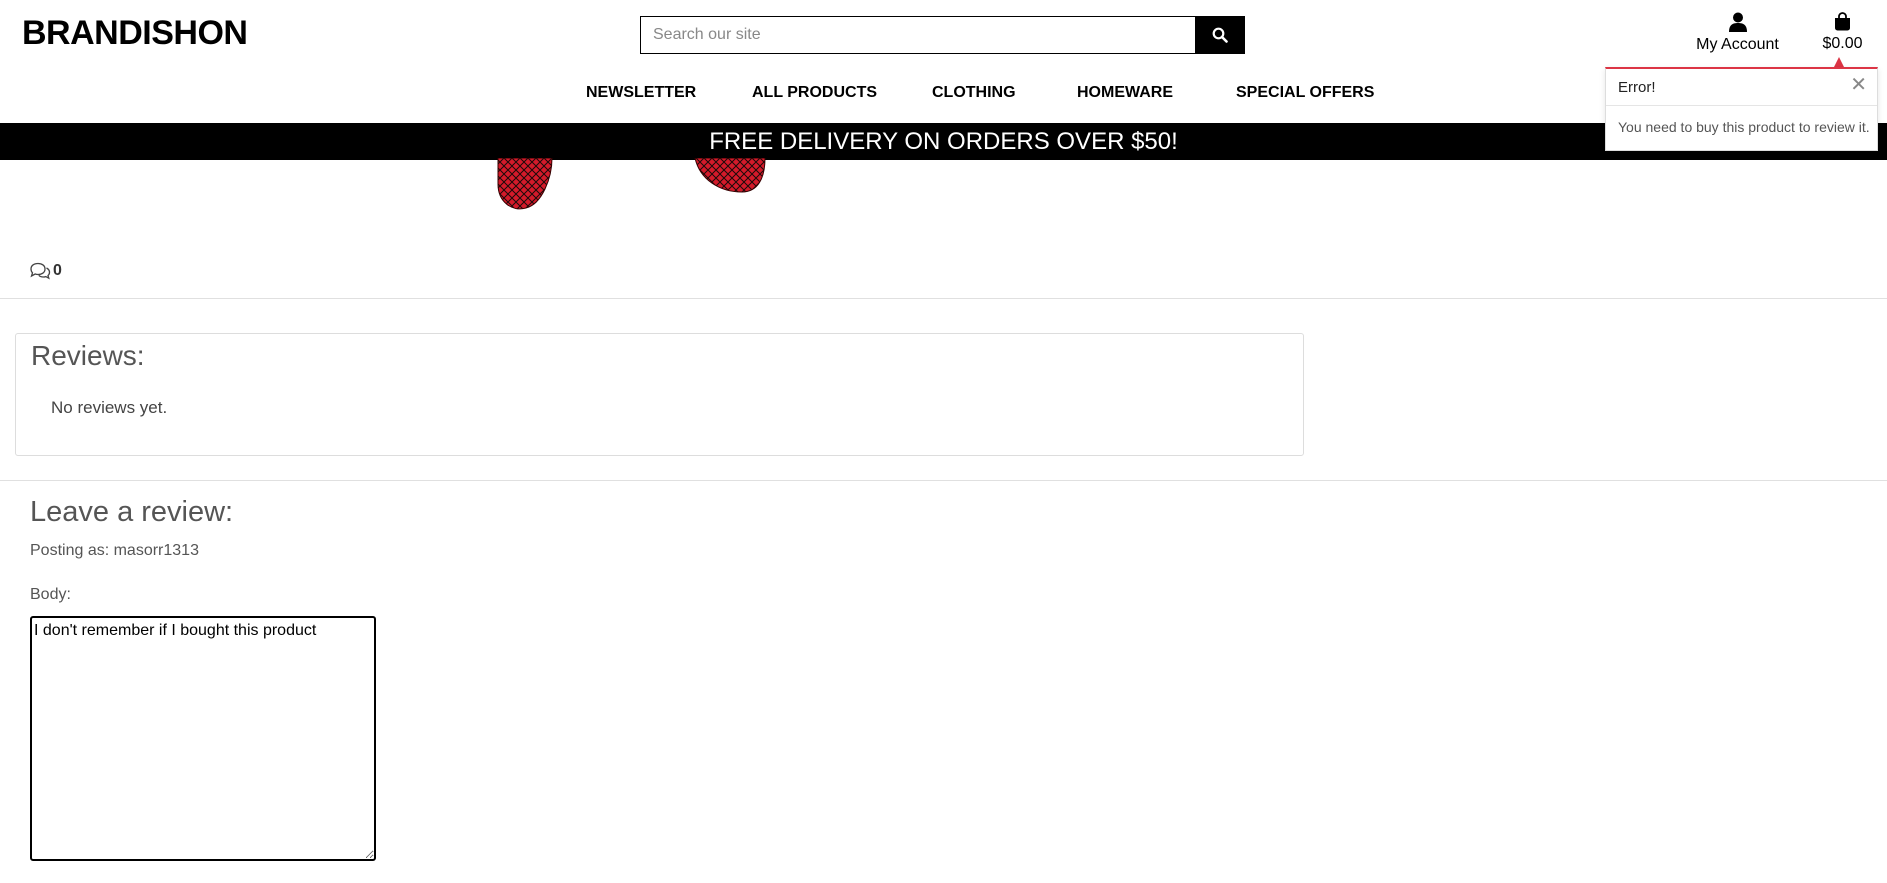 The width and height of the screenshot is (1887, 883). I want to click on comments-icon, so click(40, 271).